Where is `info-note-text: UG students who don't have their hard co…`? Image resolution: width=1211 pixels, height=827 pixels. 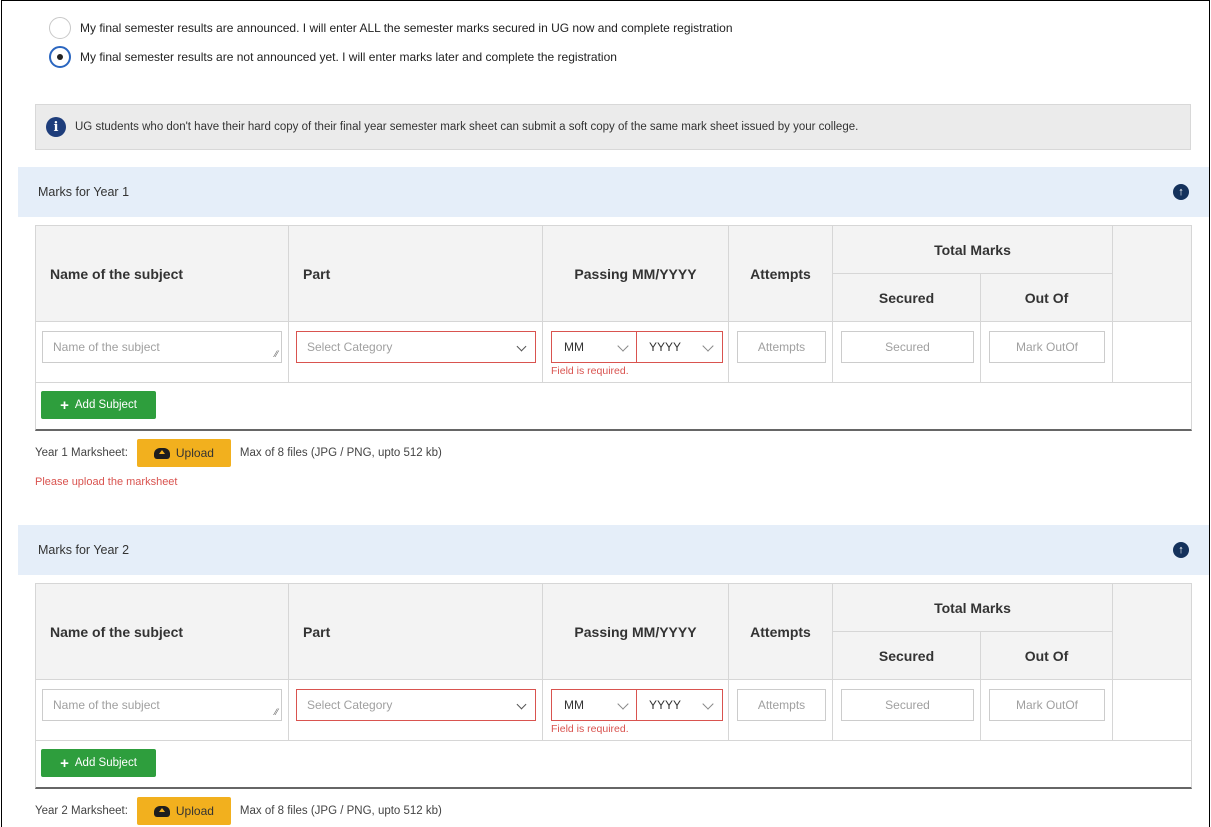
info-note-text: UG students who don't have their hard co… is located at coordinates (467, 127).